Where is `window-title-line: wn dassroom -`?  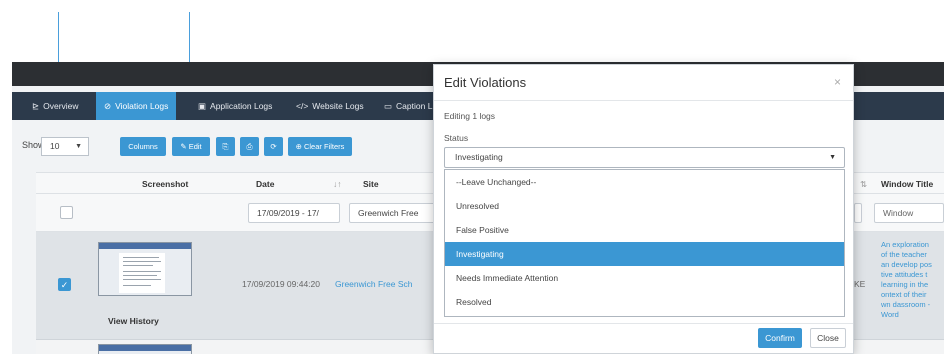
window-title-line: wn dassroom - is located at coordinates (906, 304).